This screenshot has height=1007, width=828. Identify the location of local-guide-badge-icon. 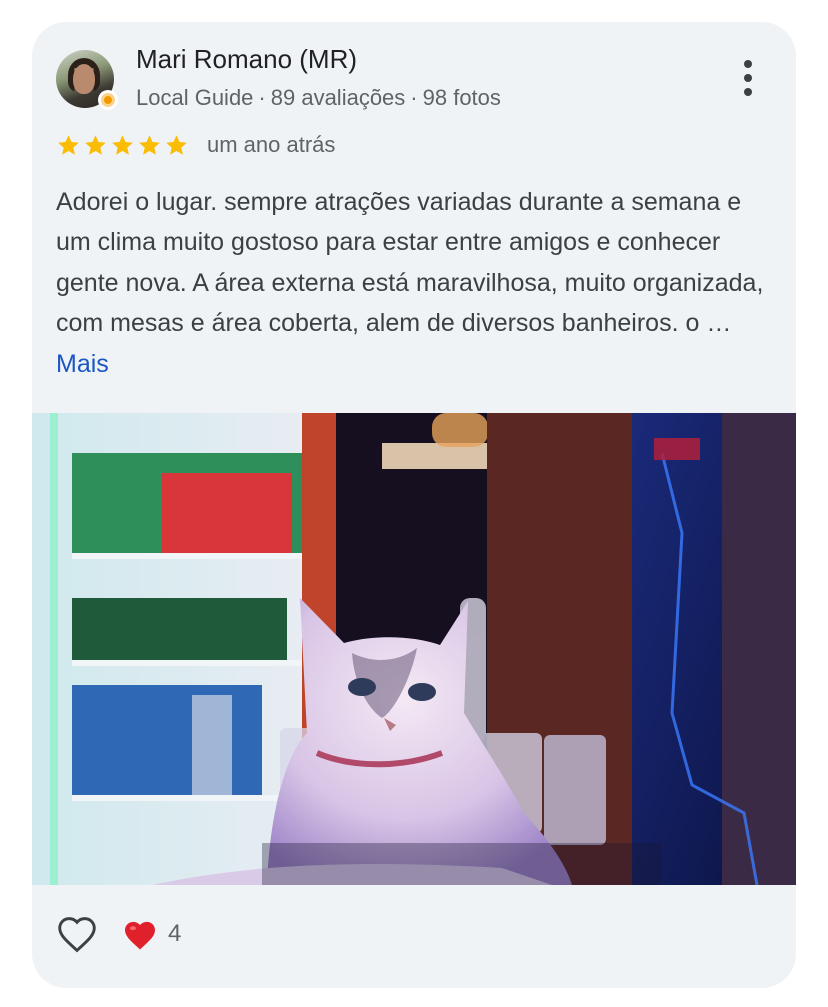
(108, 100).